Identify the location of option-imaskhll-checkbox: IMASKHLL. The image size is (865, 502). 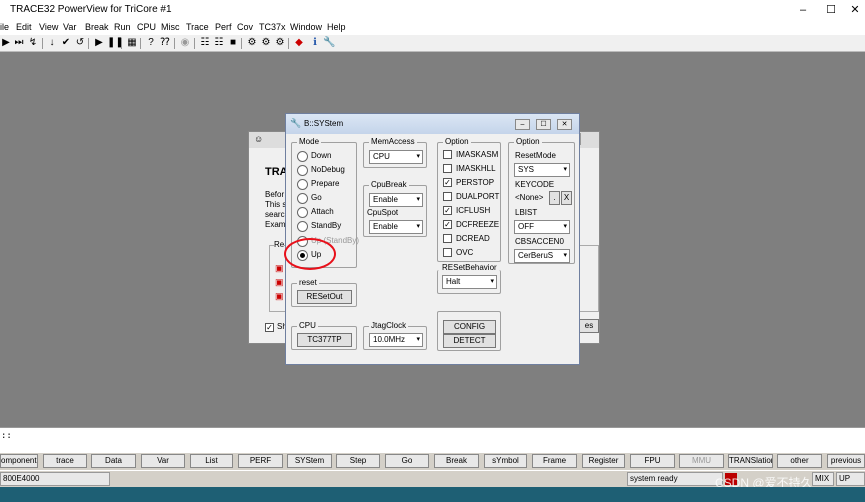
(469, 168).